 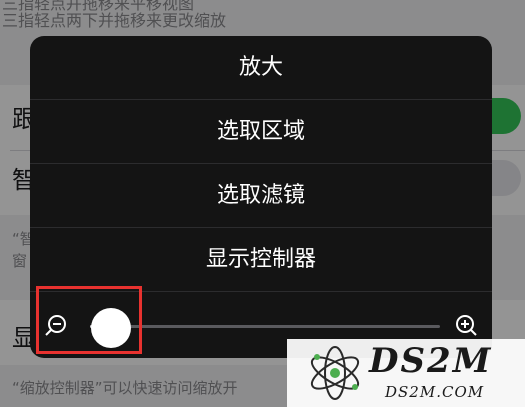 I want to click on atom-logo-icon, so click(x=335, y=373).